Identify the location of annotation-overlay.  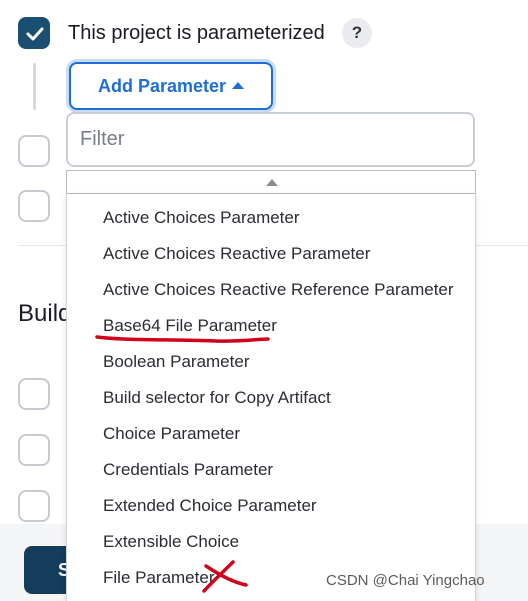
(182, 464).